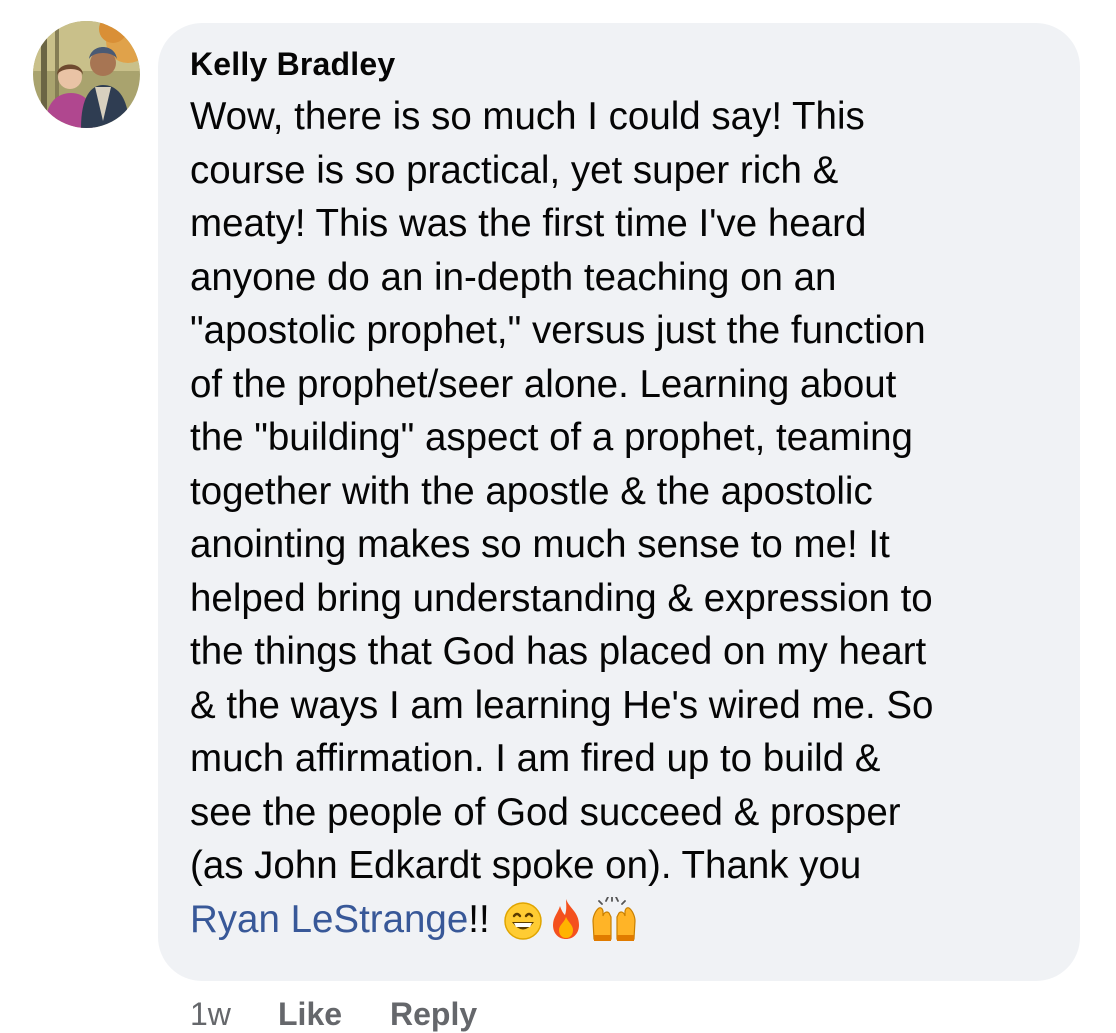 The width and height of the screenshot is (1116, 1033). I want to click on avatar-photo, so click(86, 74).